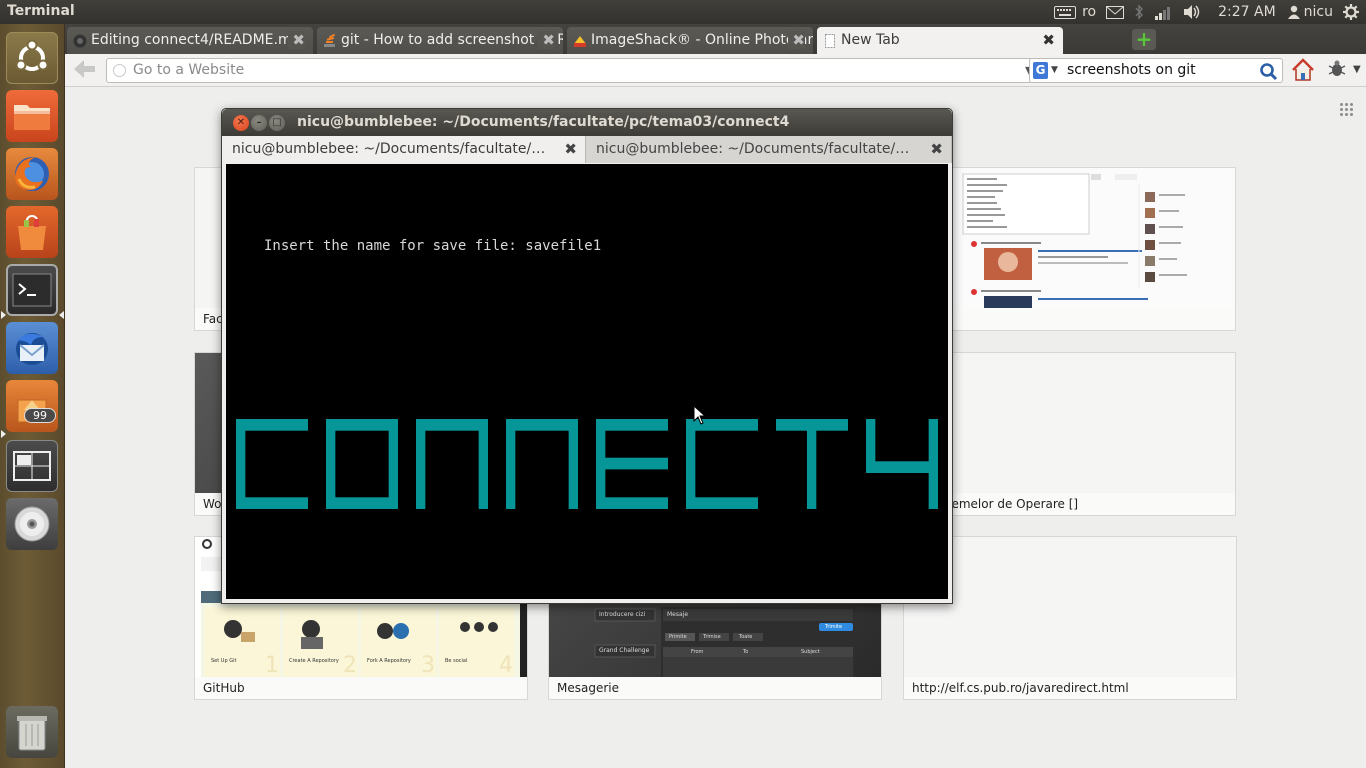  I want to click on tab-label: New Tab, so click(870, 40).